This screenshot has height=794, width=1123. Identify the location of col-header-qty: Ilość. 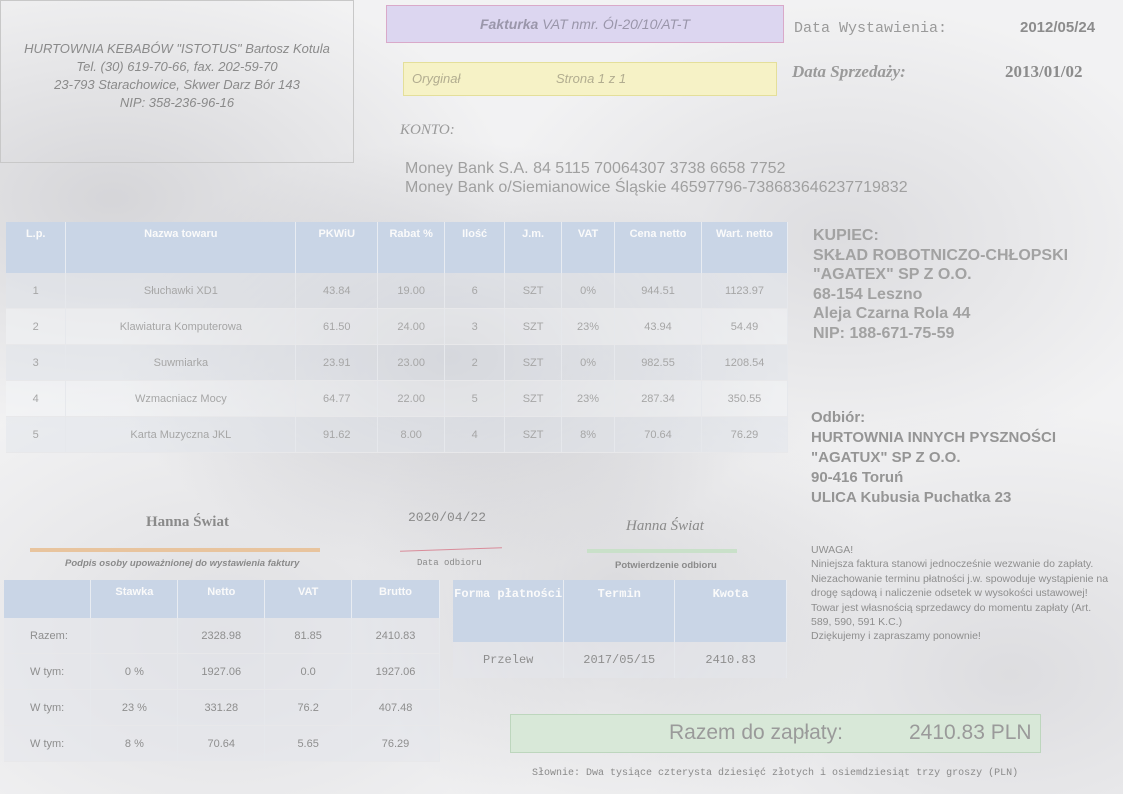
(475, 247).